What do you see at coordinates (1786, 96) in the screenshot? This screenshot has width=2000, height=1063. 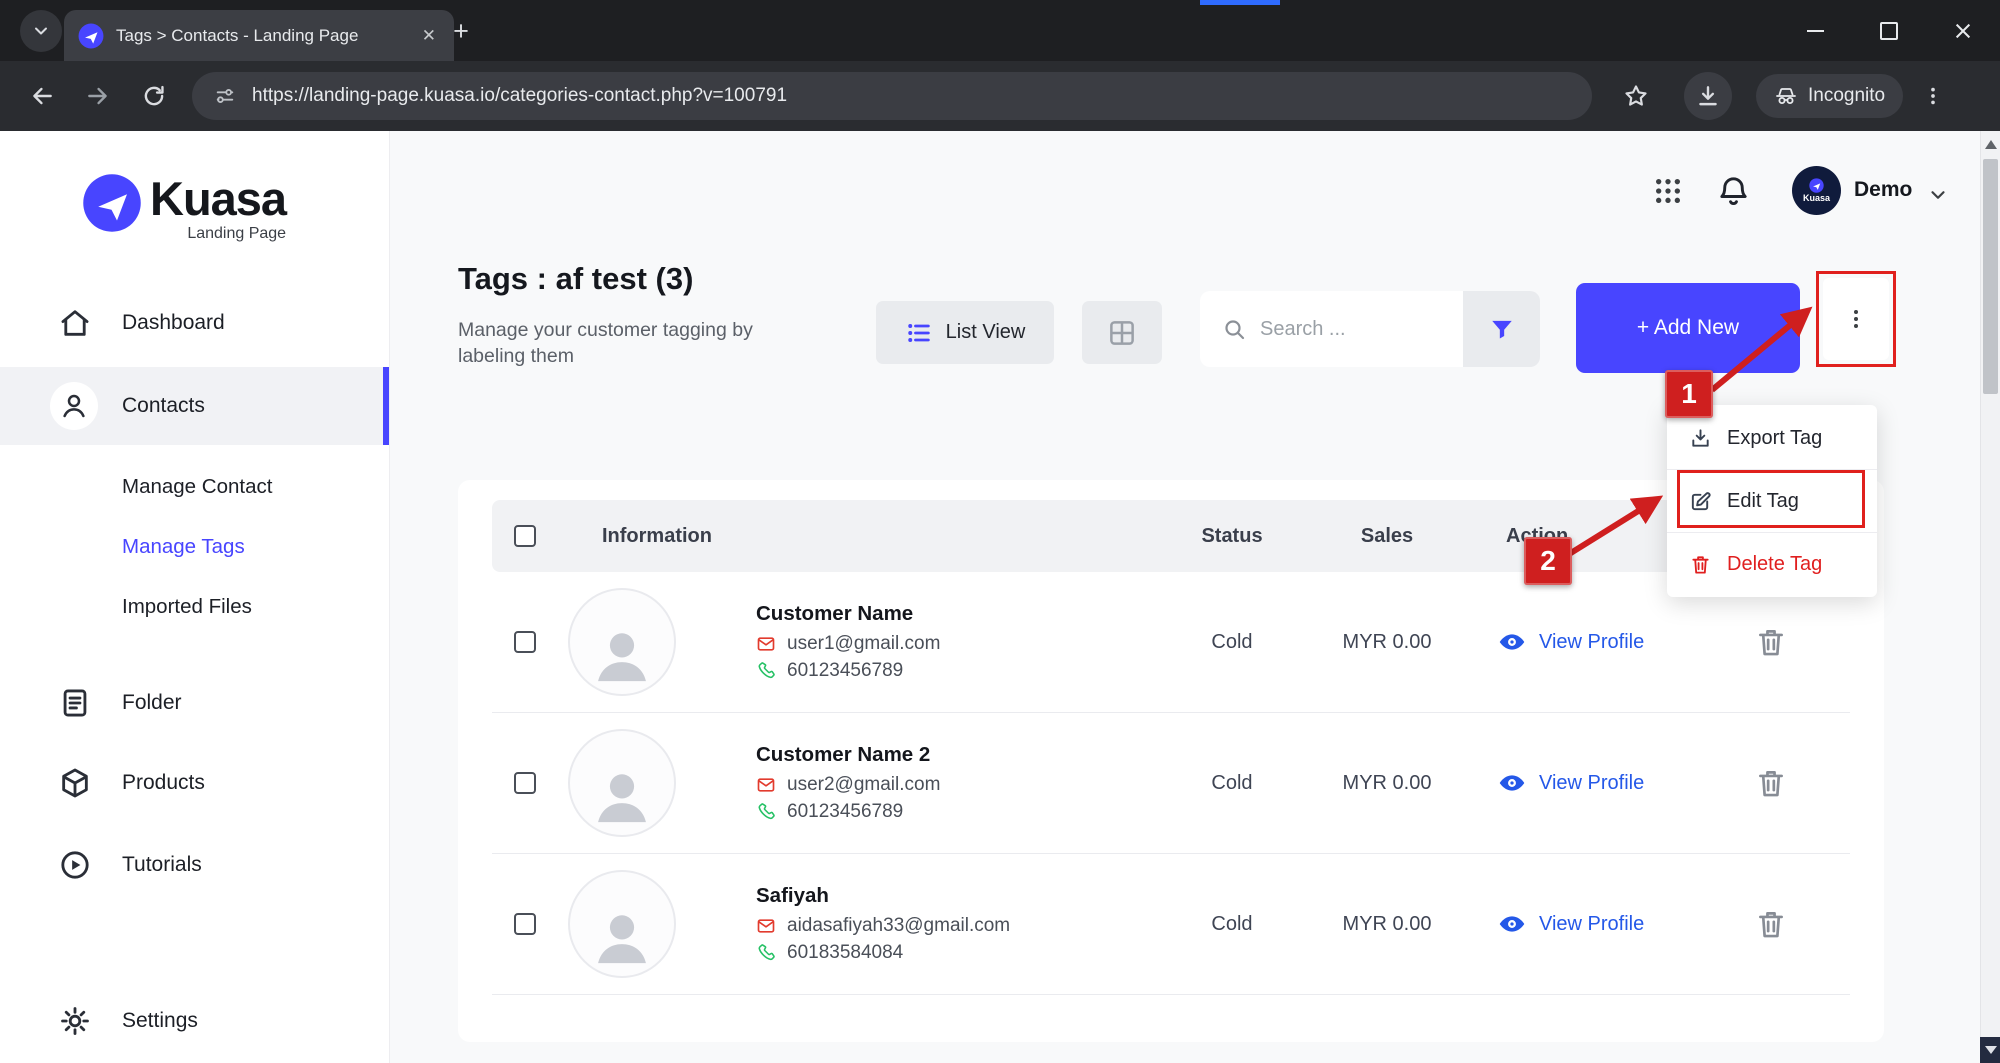 I see `incognito-icon` at bounding box center [1786, 96].